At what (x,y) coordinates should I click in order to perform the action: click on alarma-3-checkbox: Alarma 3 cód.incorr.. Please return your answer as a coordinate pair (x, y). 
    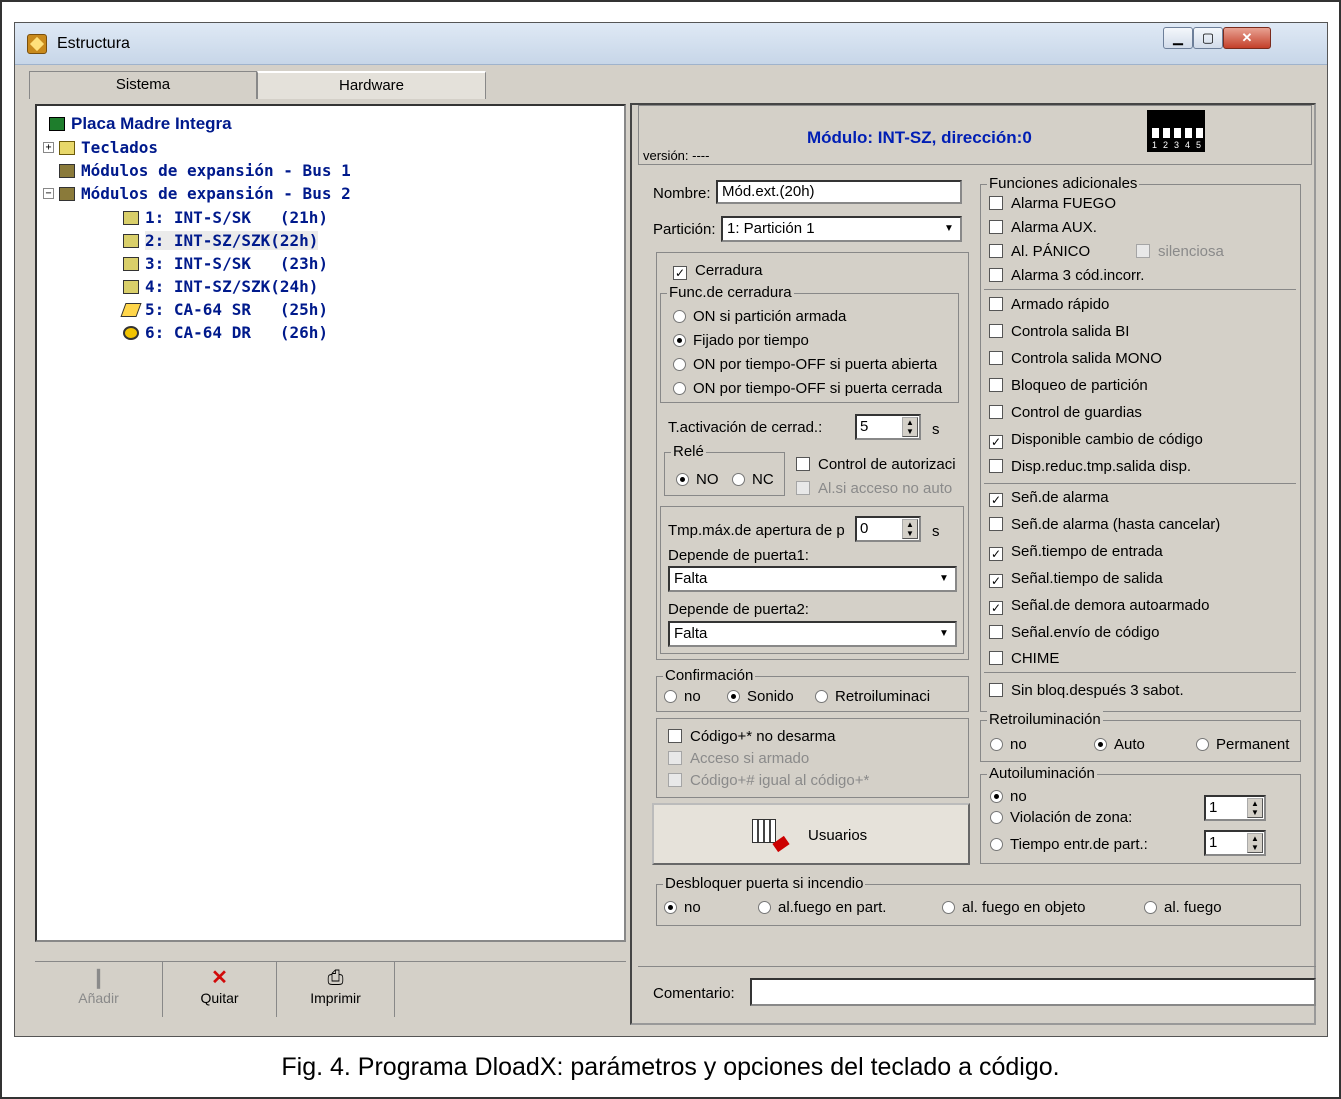
    Looking at the image, I should click on (1066, 275).